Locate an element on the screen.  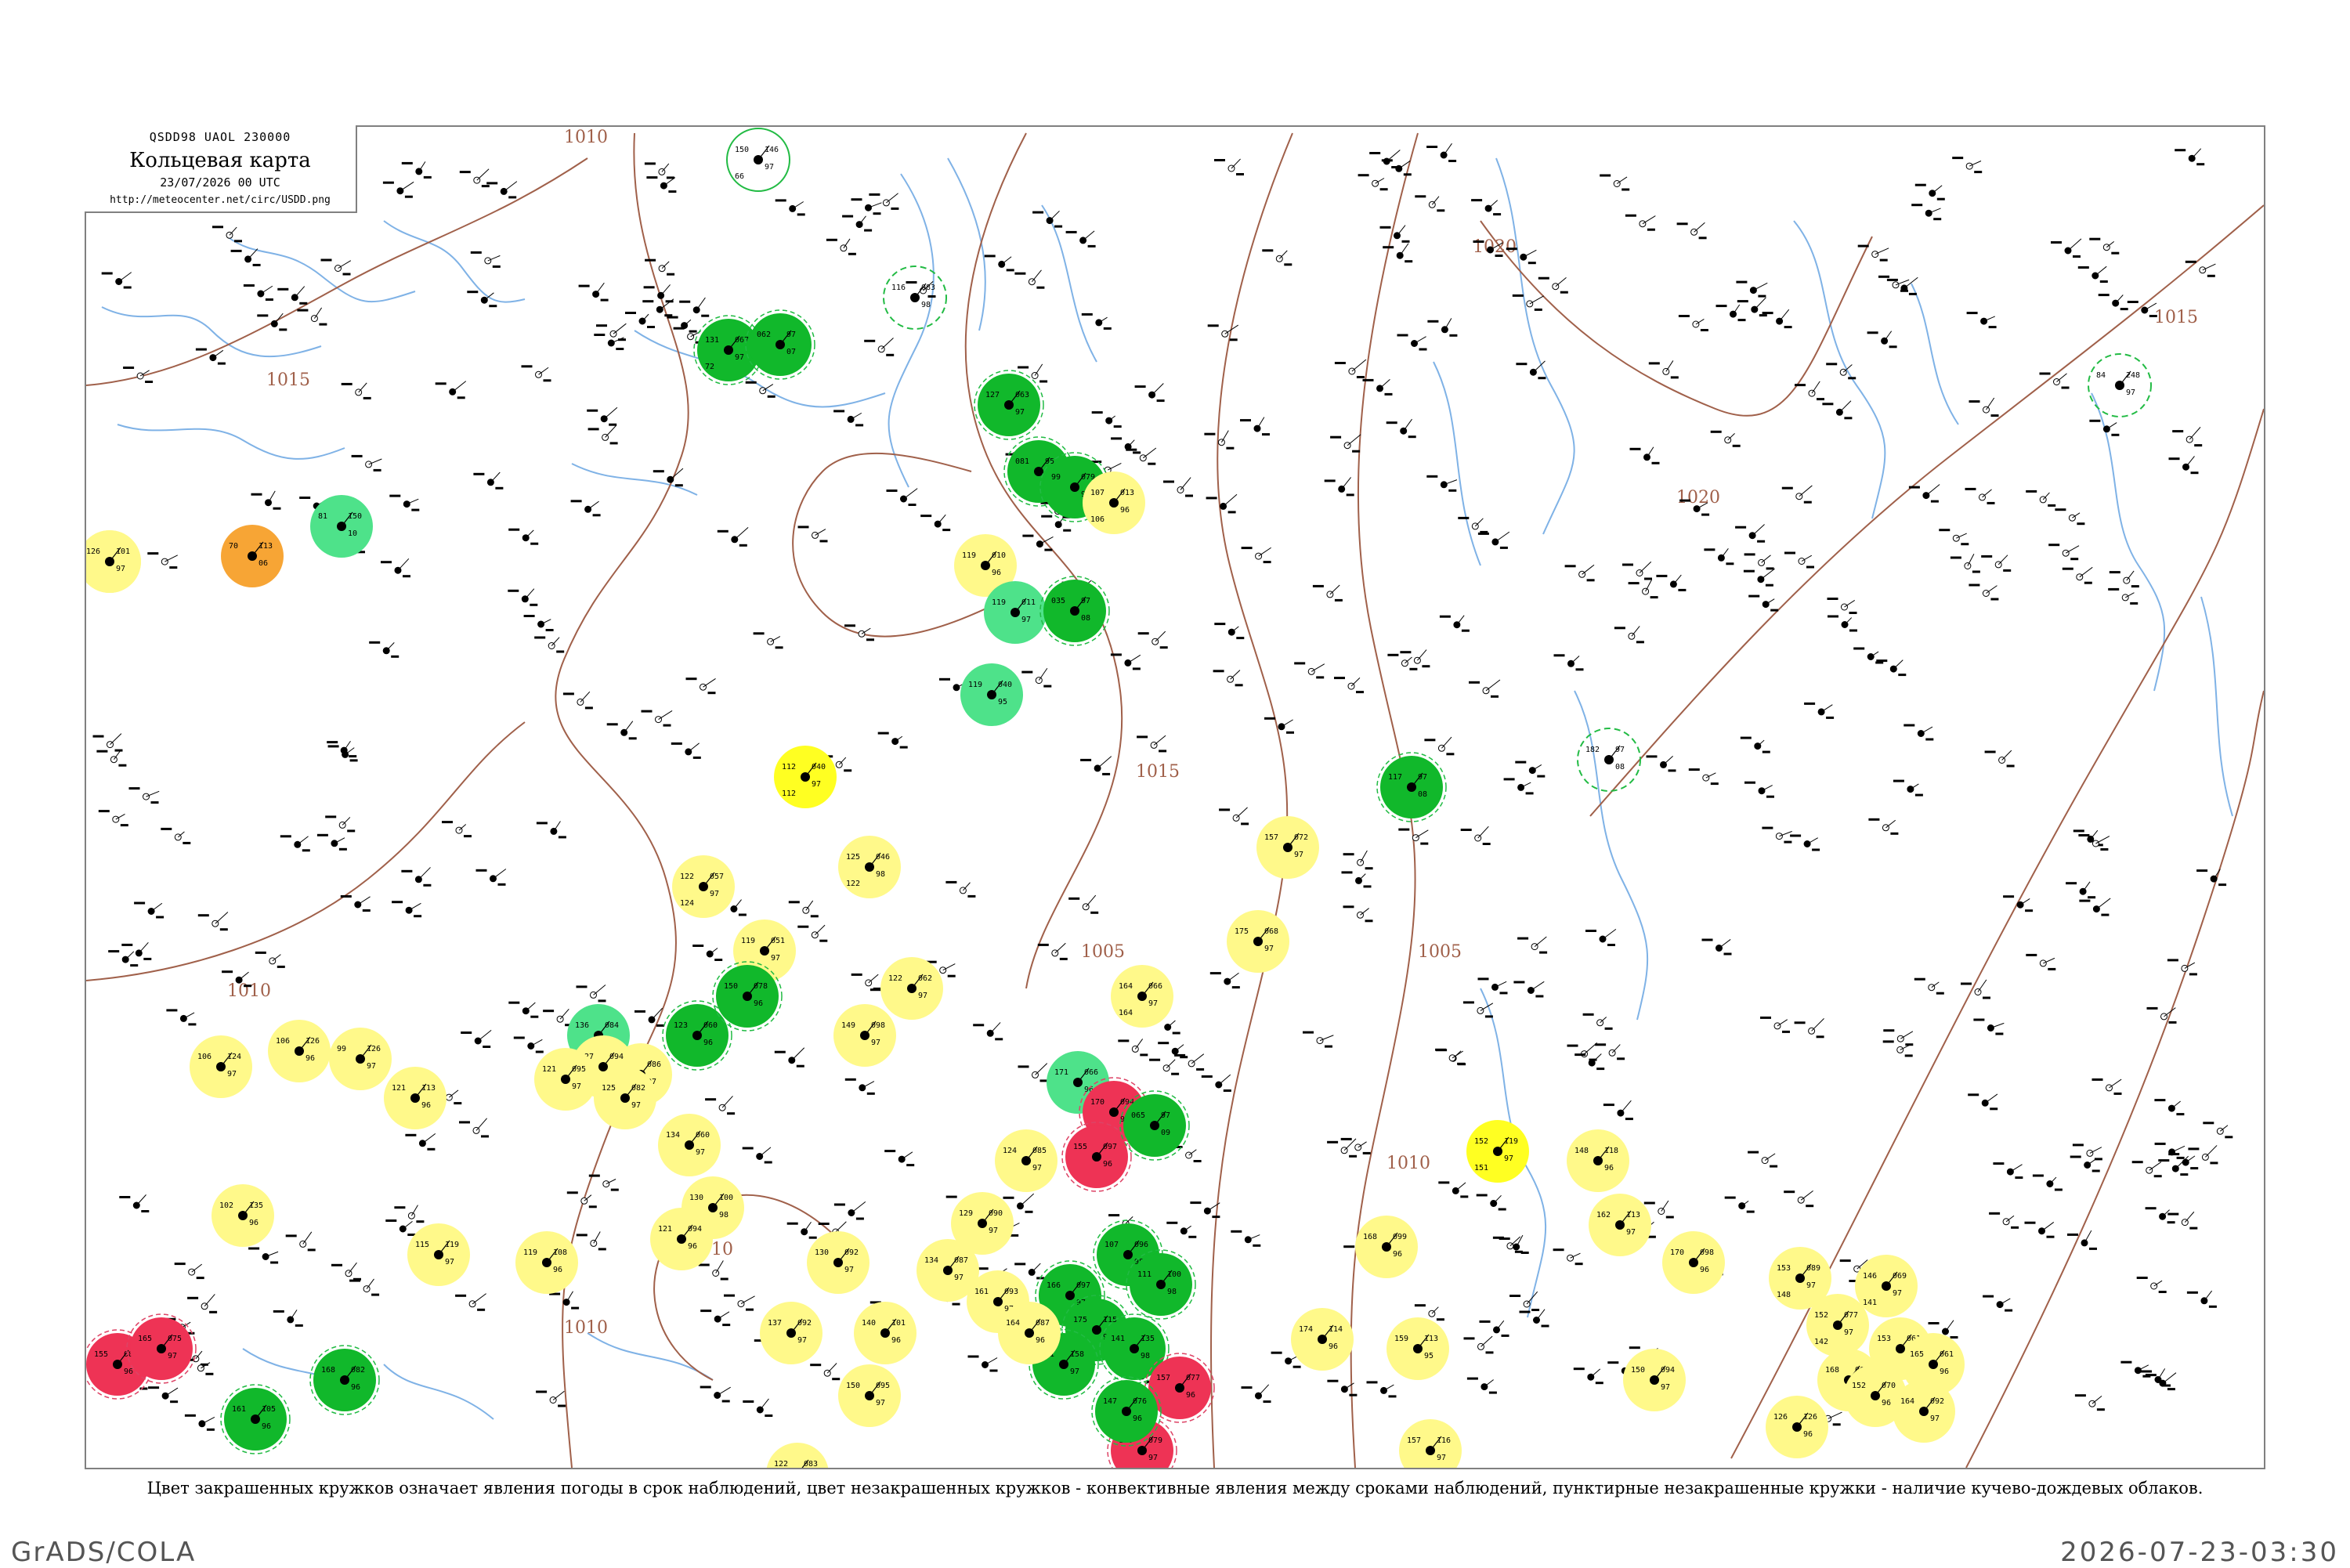
station-value: 126 is located at coordinates (374, 1049).